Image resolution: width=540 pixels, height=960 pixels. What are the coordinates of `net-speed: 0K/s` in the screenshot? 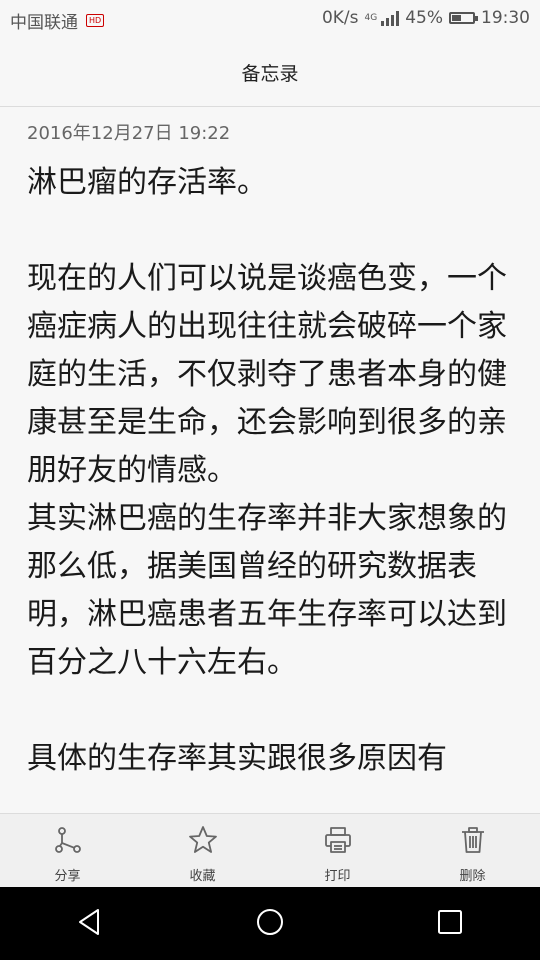 It's located at (340, 18).